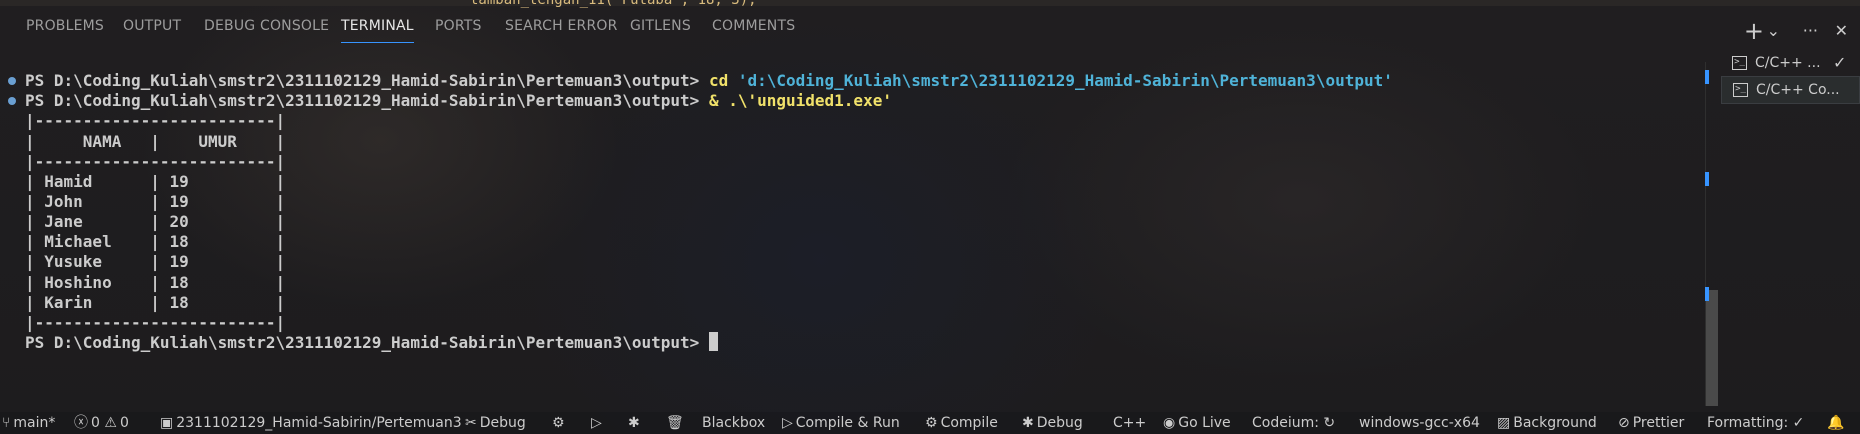 This screenshot has height=434, width=1860. I want to click on command-keyword: & .\, so click(728, 100).